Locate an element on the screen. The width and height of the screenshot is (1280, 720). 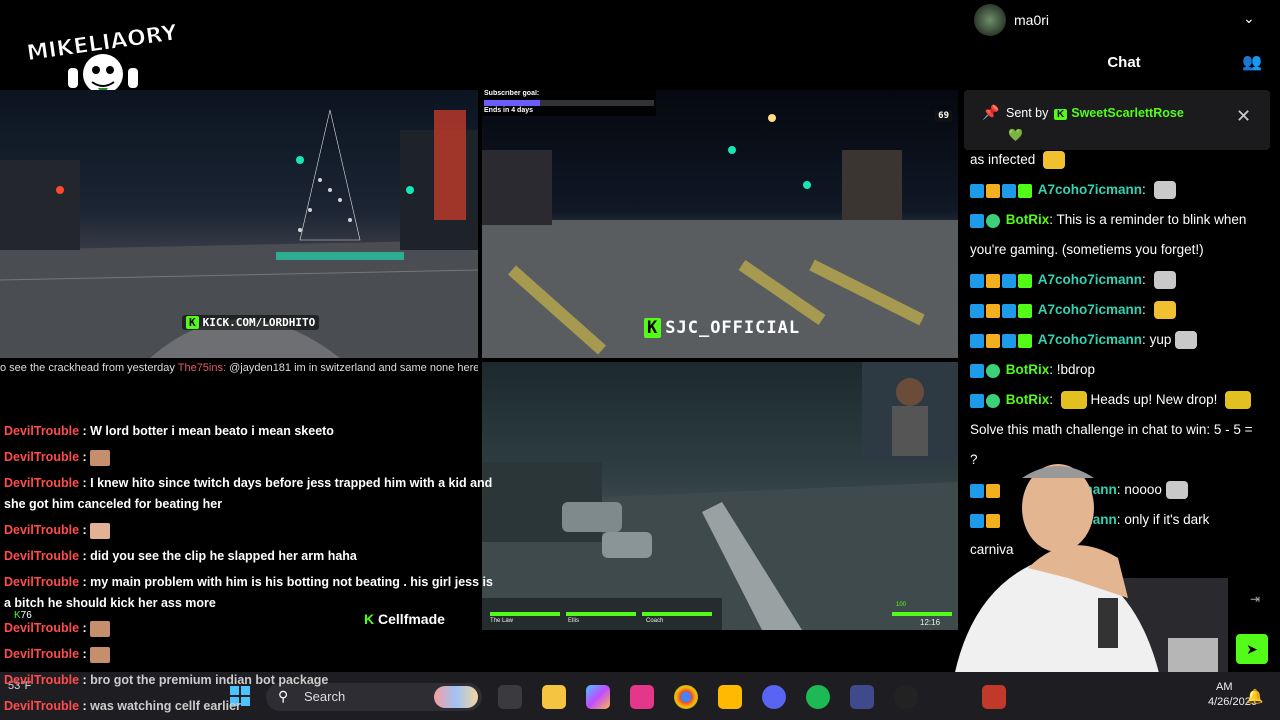
chat-title: Chat is located at coordinates (1124, 62).